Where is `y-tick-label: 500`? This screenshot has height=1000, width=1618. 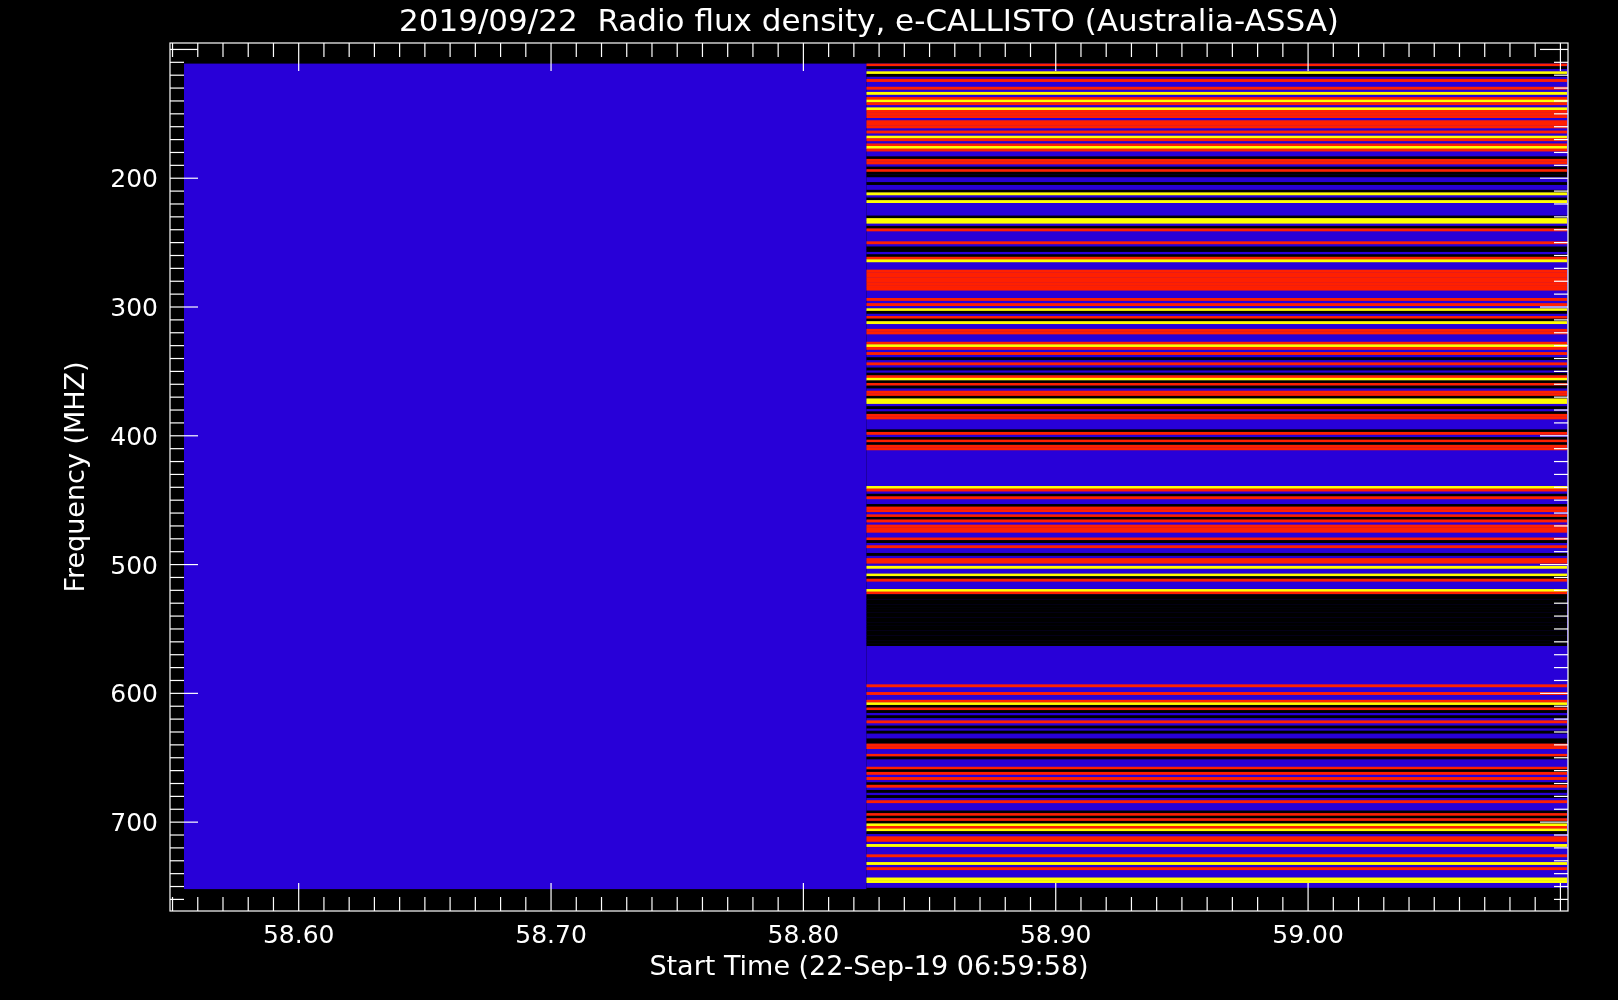
y-tick-label: 500 is located at coordinates (134, 565).